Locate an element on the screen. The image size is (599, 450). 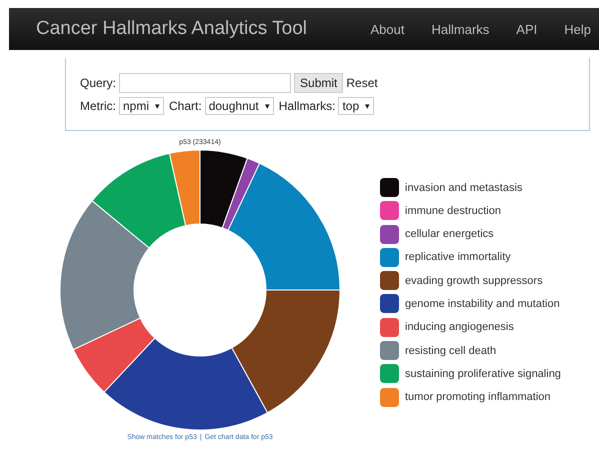
legend-label: replicative immortality is located at coordinates (458, 257).